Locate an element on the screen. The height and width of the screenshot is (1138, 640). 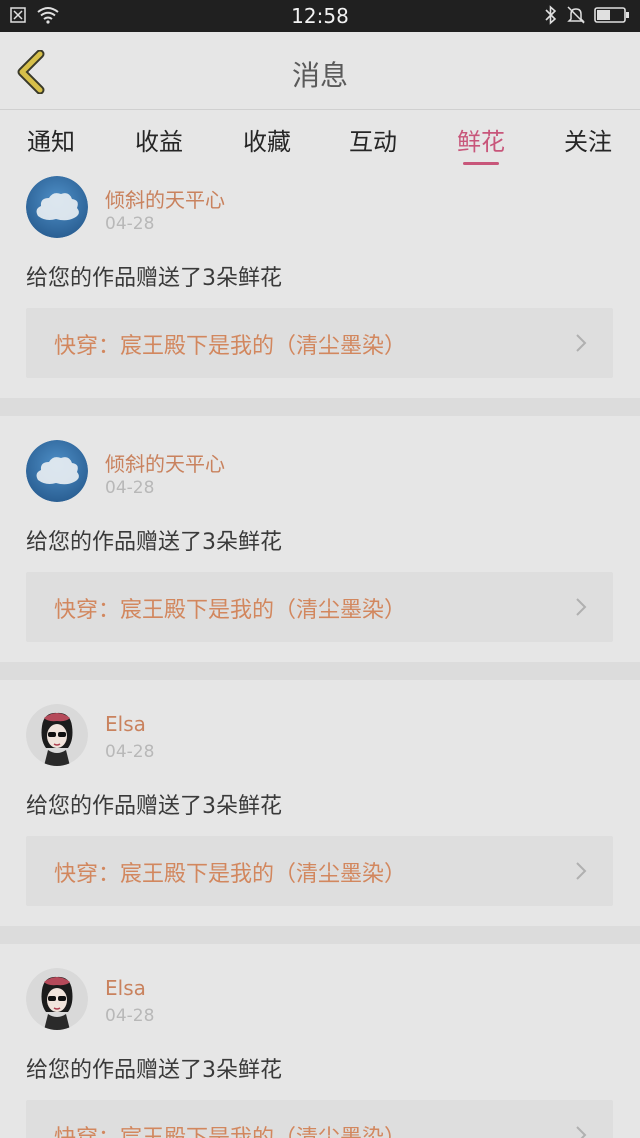
tab-earnings: 收益 is located at coordinates (159, 142).